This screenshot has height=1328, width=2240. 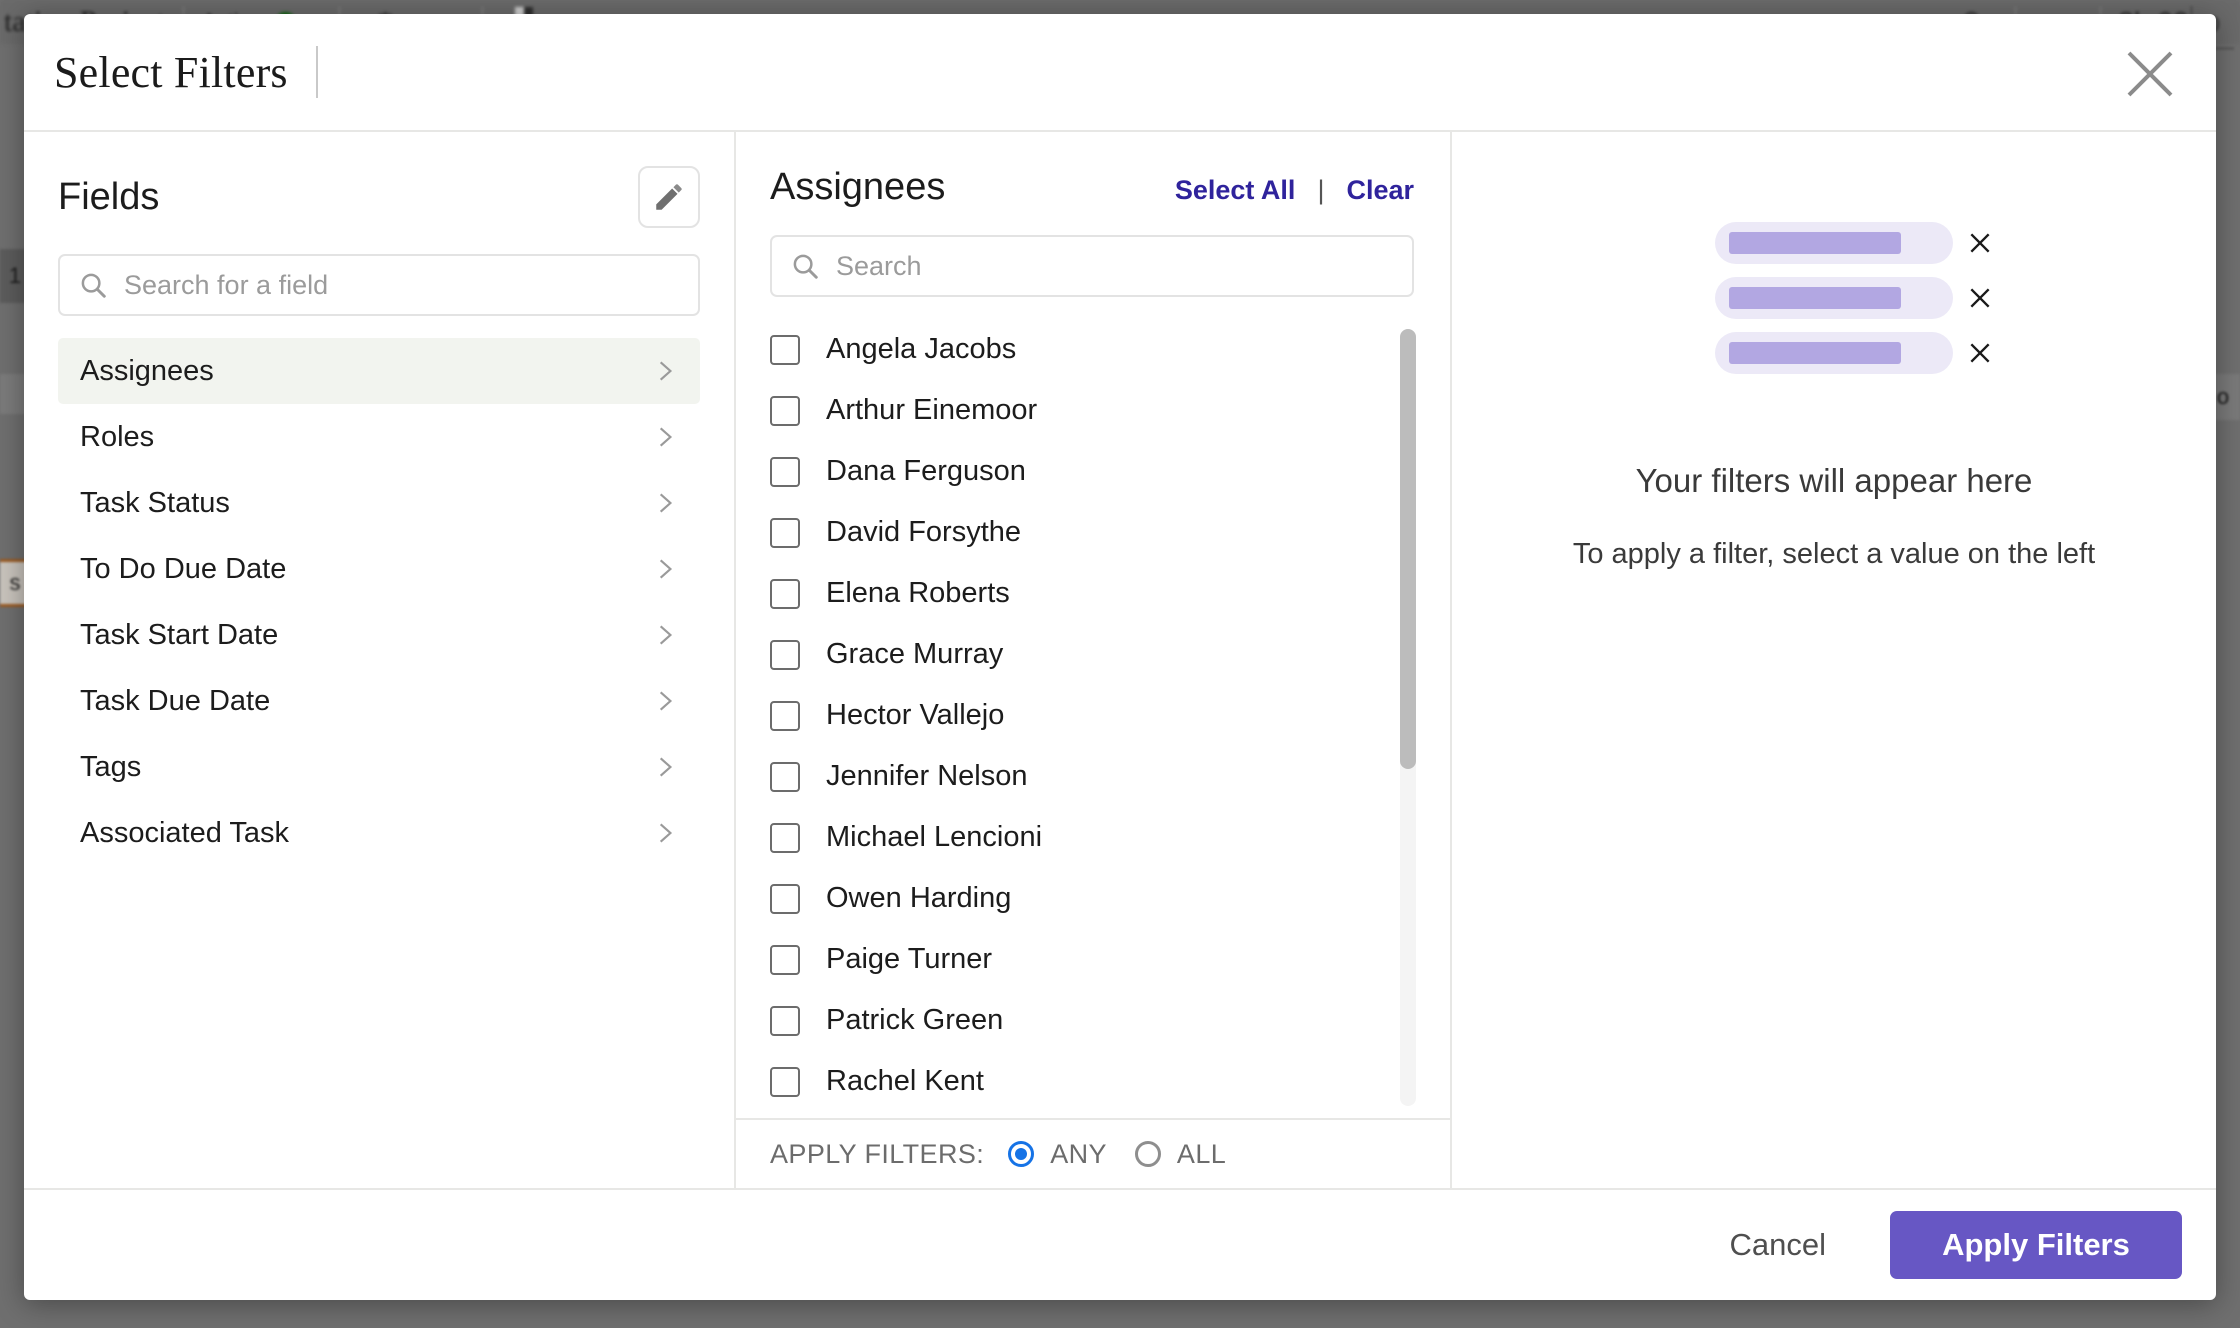 What do you see at coordinates (1408, 549) in the screenshot?
I see `scrollbar-thumb` at bounding box center [1408, 549].